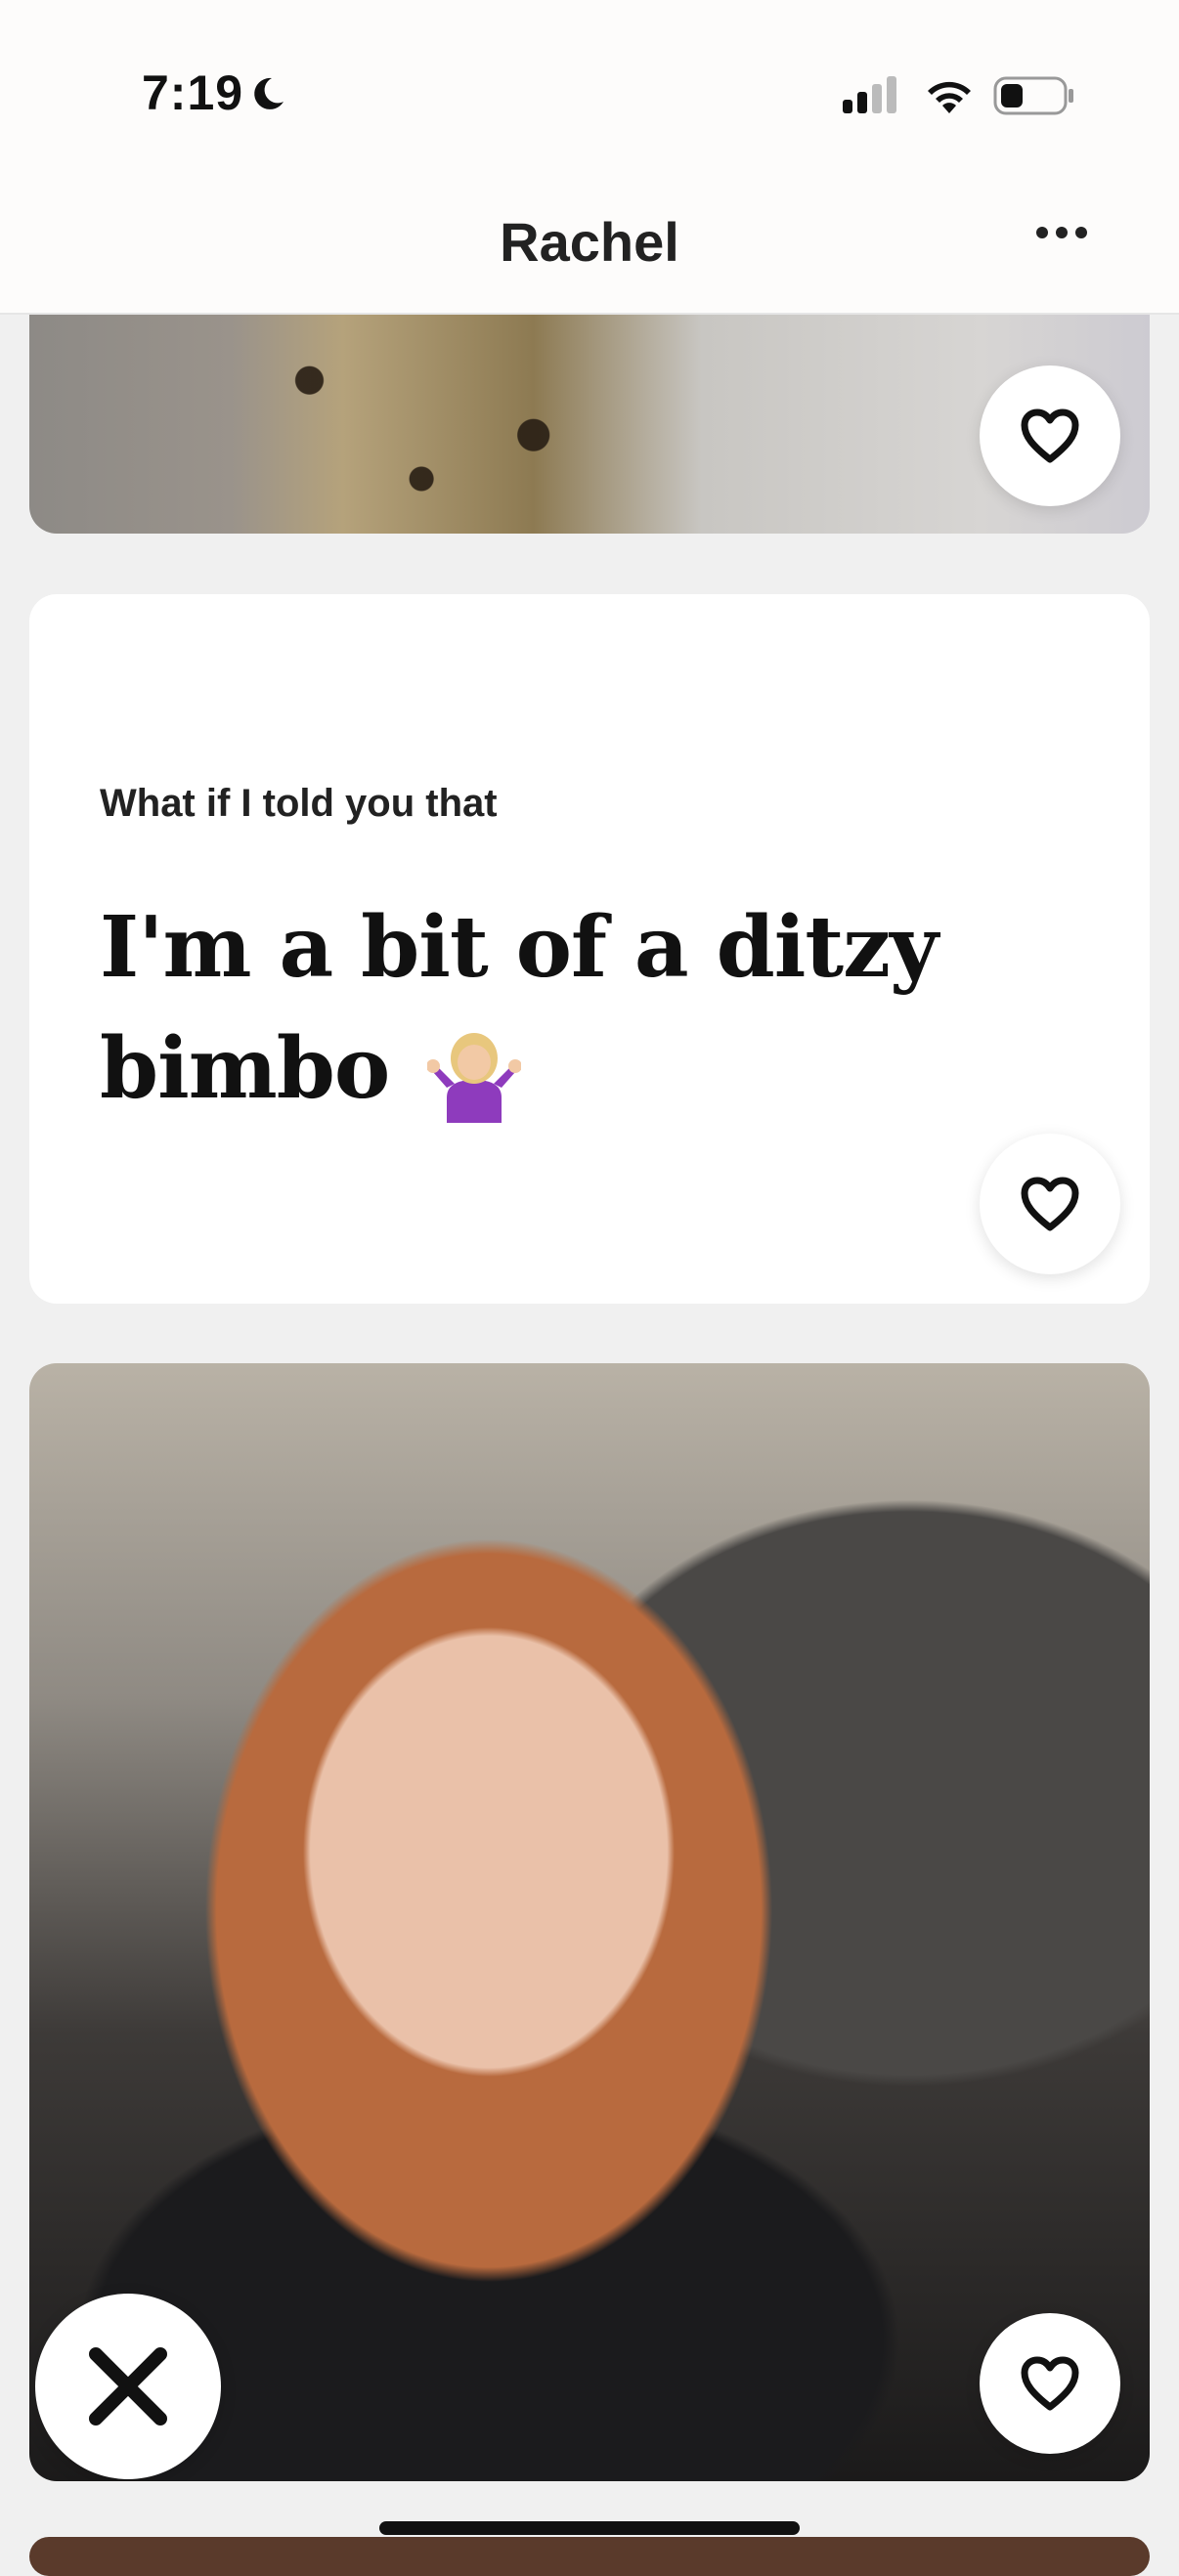 The width and height of the screenshot is (1179, 2576). What do you see at coordinates (949, 97) in the screenshot?
I see `wifi-icon` at bounding box center [949, 97].